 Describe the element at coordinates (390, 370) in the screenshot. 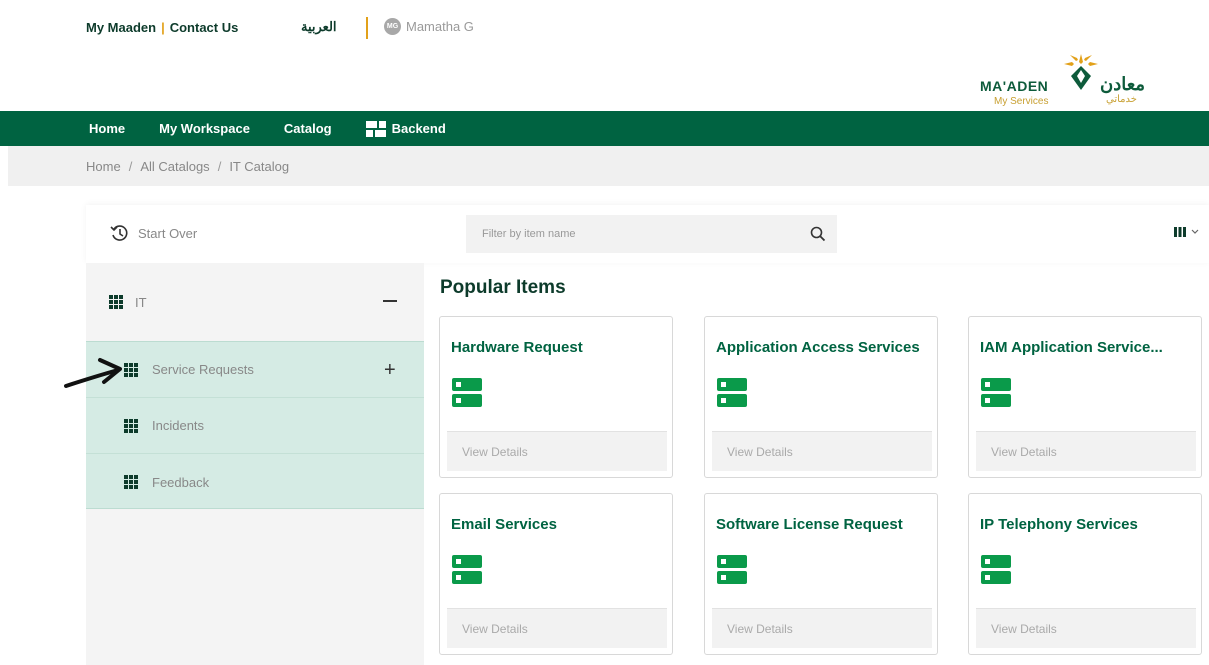

I see `expand-icon: +` at that location.